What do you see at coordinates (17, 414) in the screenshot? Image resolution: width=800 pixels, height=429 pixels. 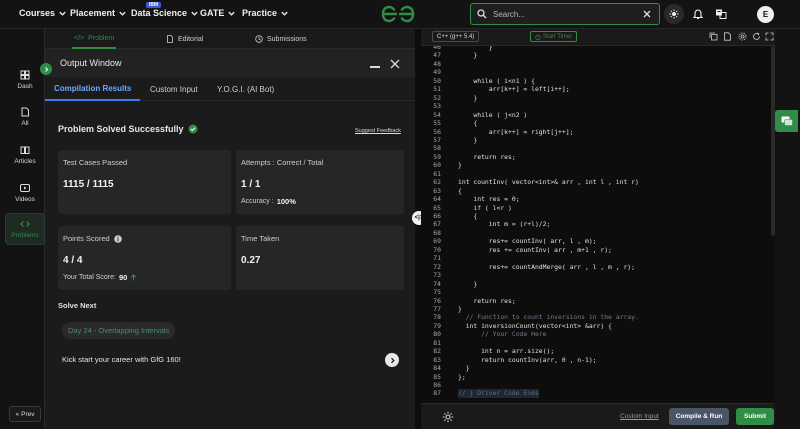 I see `double-chevron-left-icon: «` at bounding box center [17, 414].